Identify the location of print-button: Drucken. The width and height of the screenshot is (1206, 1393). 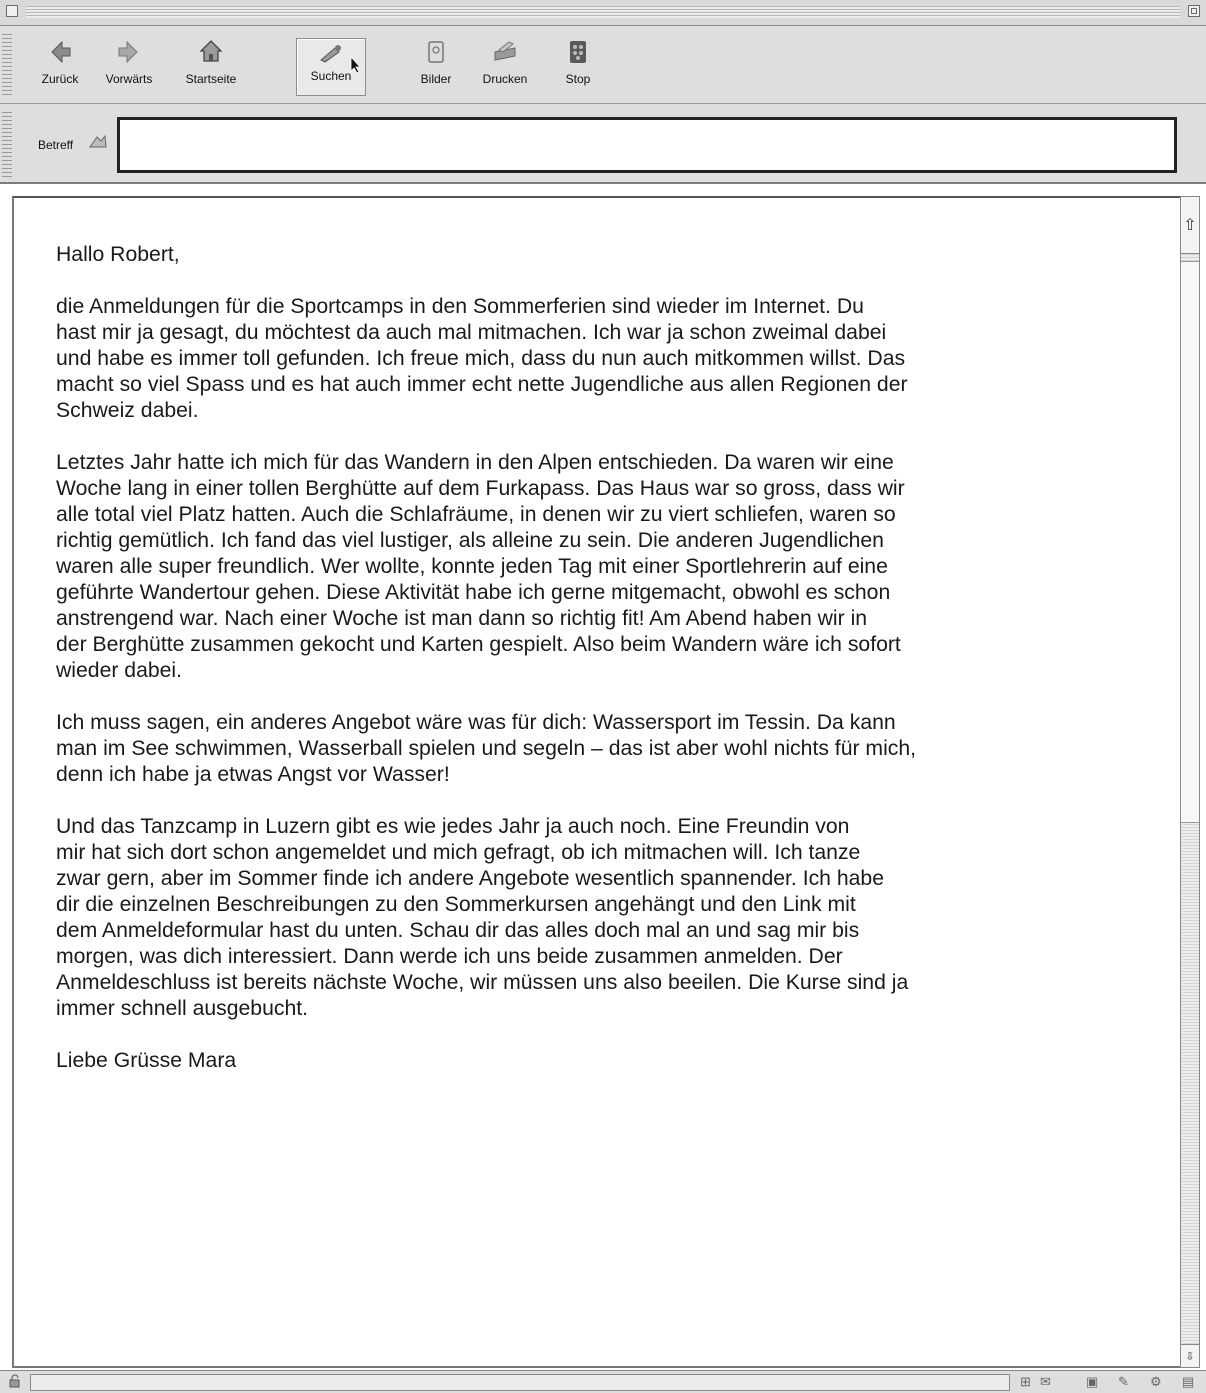
(505, 66).